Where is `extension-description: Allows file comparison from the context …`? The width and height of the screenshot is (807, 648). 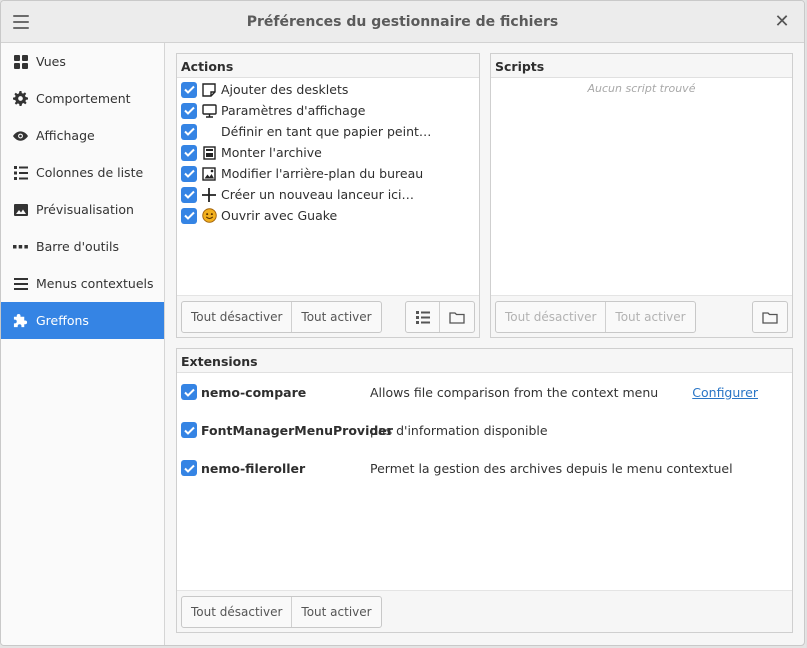 extension-description: Allows file comparison from the context … is located at coordinates (514, 392).